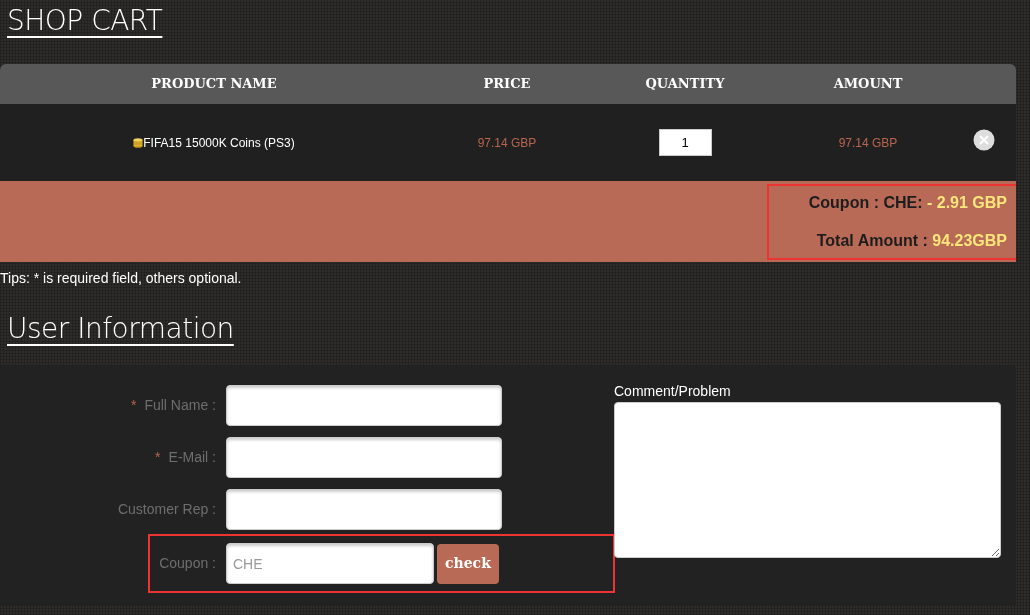  What do you see at coordinates (214, 84) in the screenshot?
I see `column-header: PRODUCT NAME` at bounding box center [214, 84].